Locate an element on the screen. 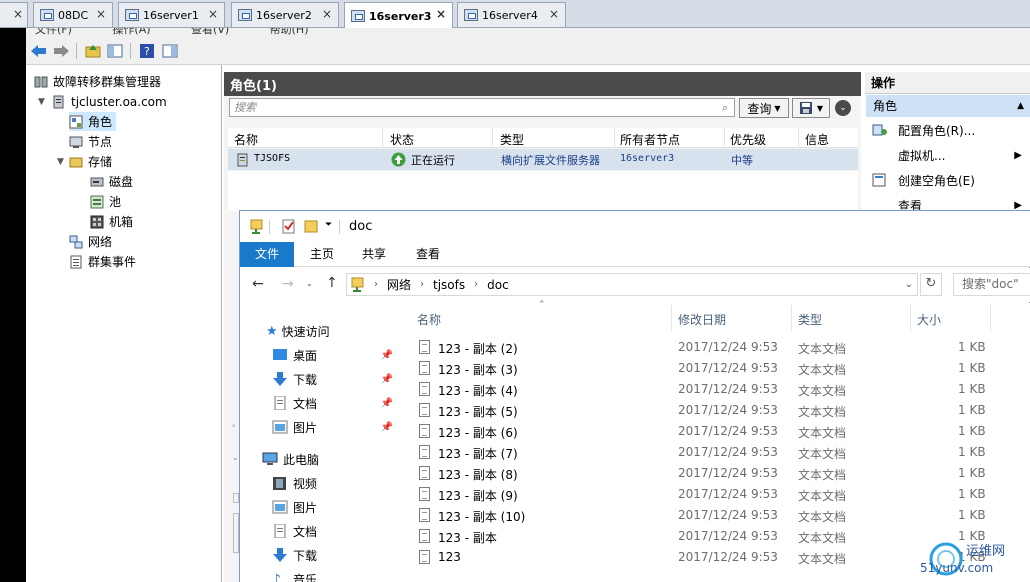 The image size is (1030, 582). tree-item-cluster-events: 群集事件 is located at coordinates (102, 261).